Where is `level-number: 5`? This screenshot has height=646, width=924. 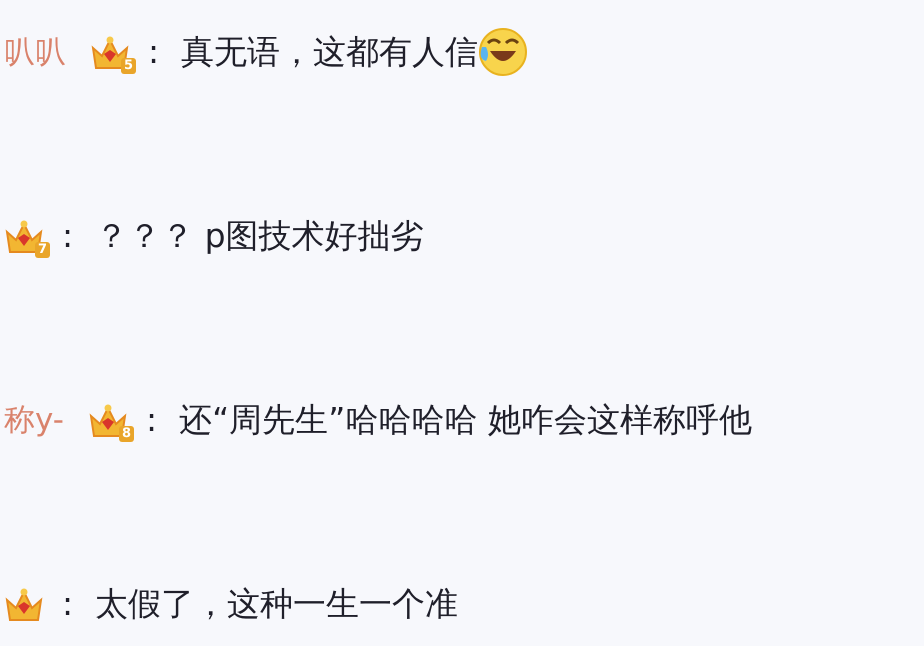
level-number: 5 is located at coordinates (128, 66).